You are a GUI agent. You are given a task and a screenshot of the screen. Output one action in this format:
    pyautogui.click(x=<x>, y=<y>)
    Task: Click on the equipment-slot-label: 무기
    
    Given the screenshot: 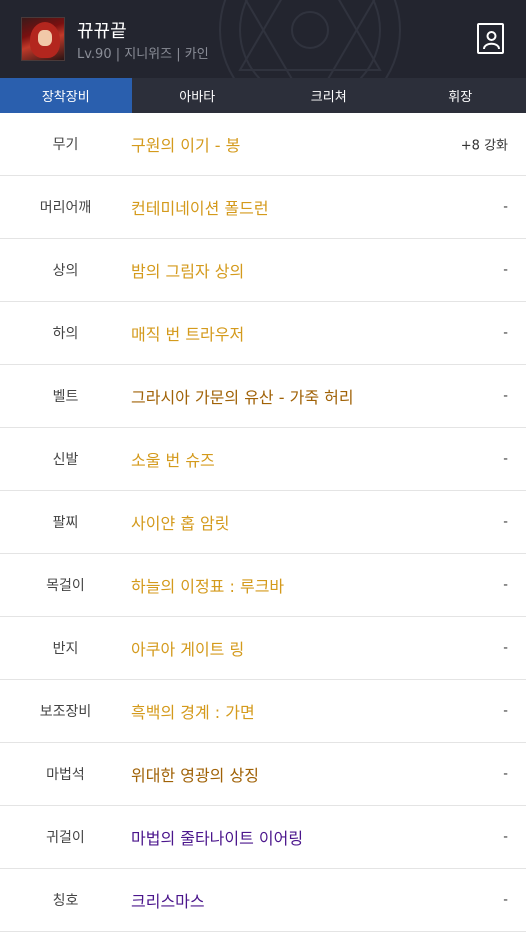 What is the action you would take?
    pyautogui.click(x=65, y=145)
    